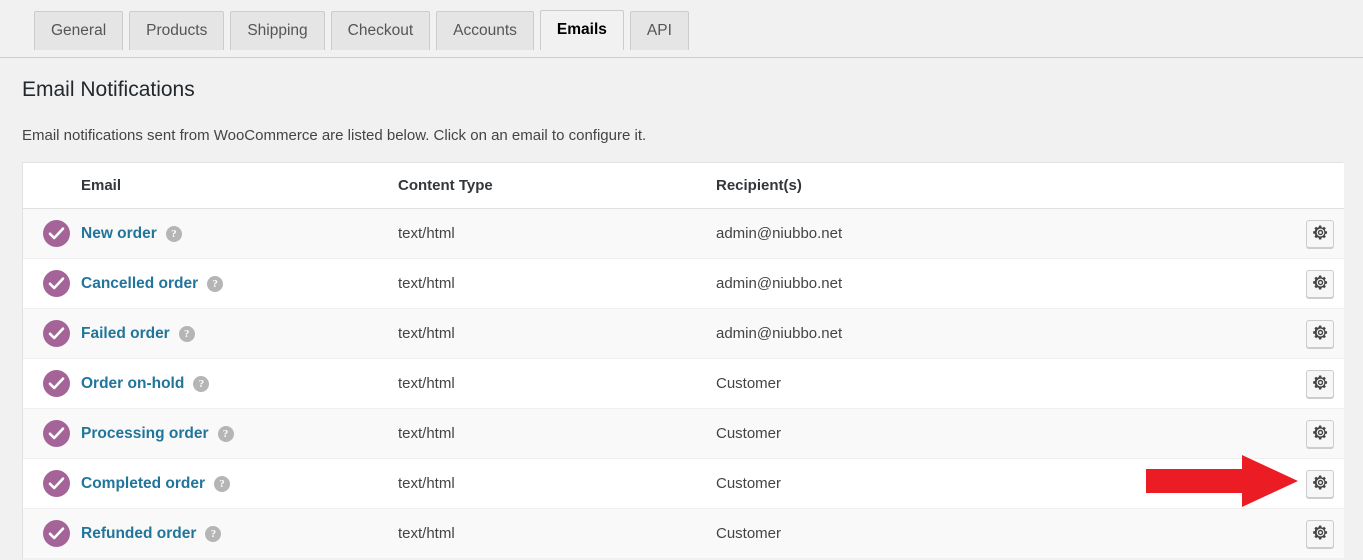 Image resolution: width=1363 pixels, height=560 pixels. Describe the element at coordinates (239, 284) in the screenshot. I see `cell-email-name: Cancelled order?` at that location.